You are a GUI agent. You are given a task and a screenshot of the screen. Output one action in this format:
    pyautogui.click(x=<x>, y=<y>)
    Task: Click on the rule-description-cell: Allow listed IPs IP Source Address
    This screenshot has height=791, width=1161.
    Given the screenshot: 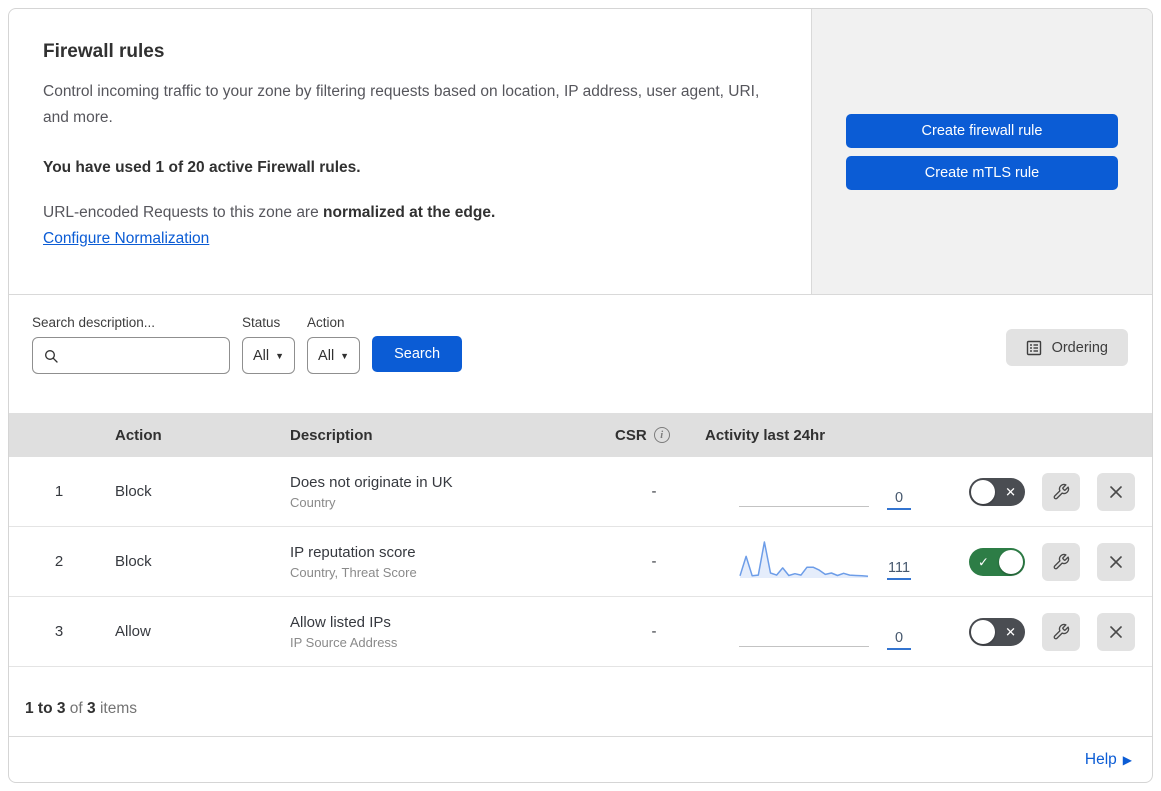 What is the action you would take?
    pyautogui.click(x=446, y=632)
    